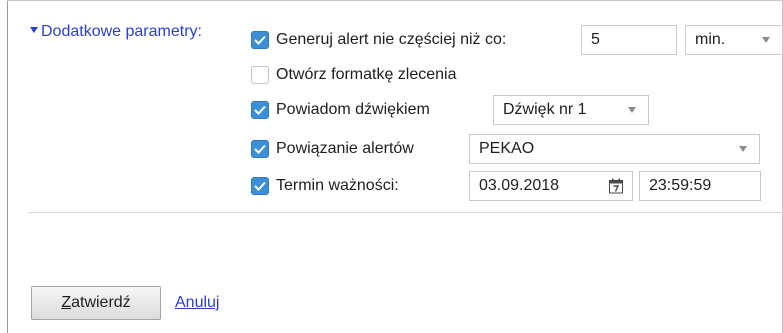  Describe the element at coordinates (507, 148) in the screenshot. I see `alert-linking-value: PEKAO` at that location.